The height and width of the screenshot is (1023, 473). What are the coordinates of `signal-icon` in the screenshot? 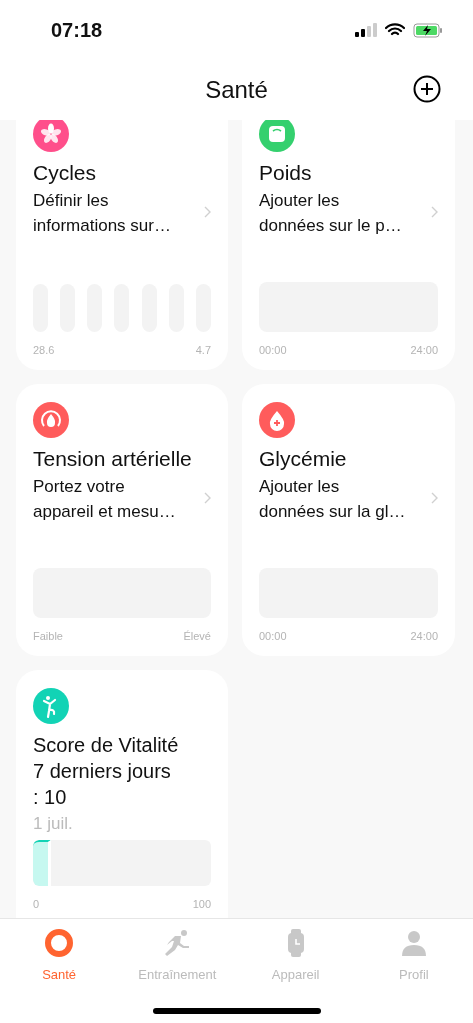 It's located at (366, 30).